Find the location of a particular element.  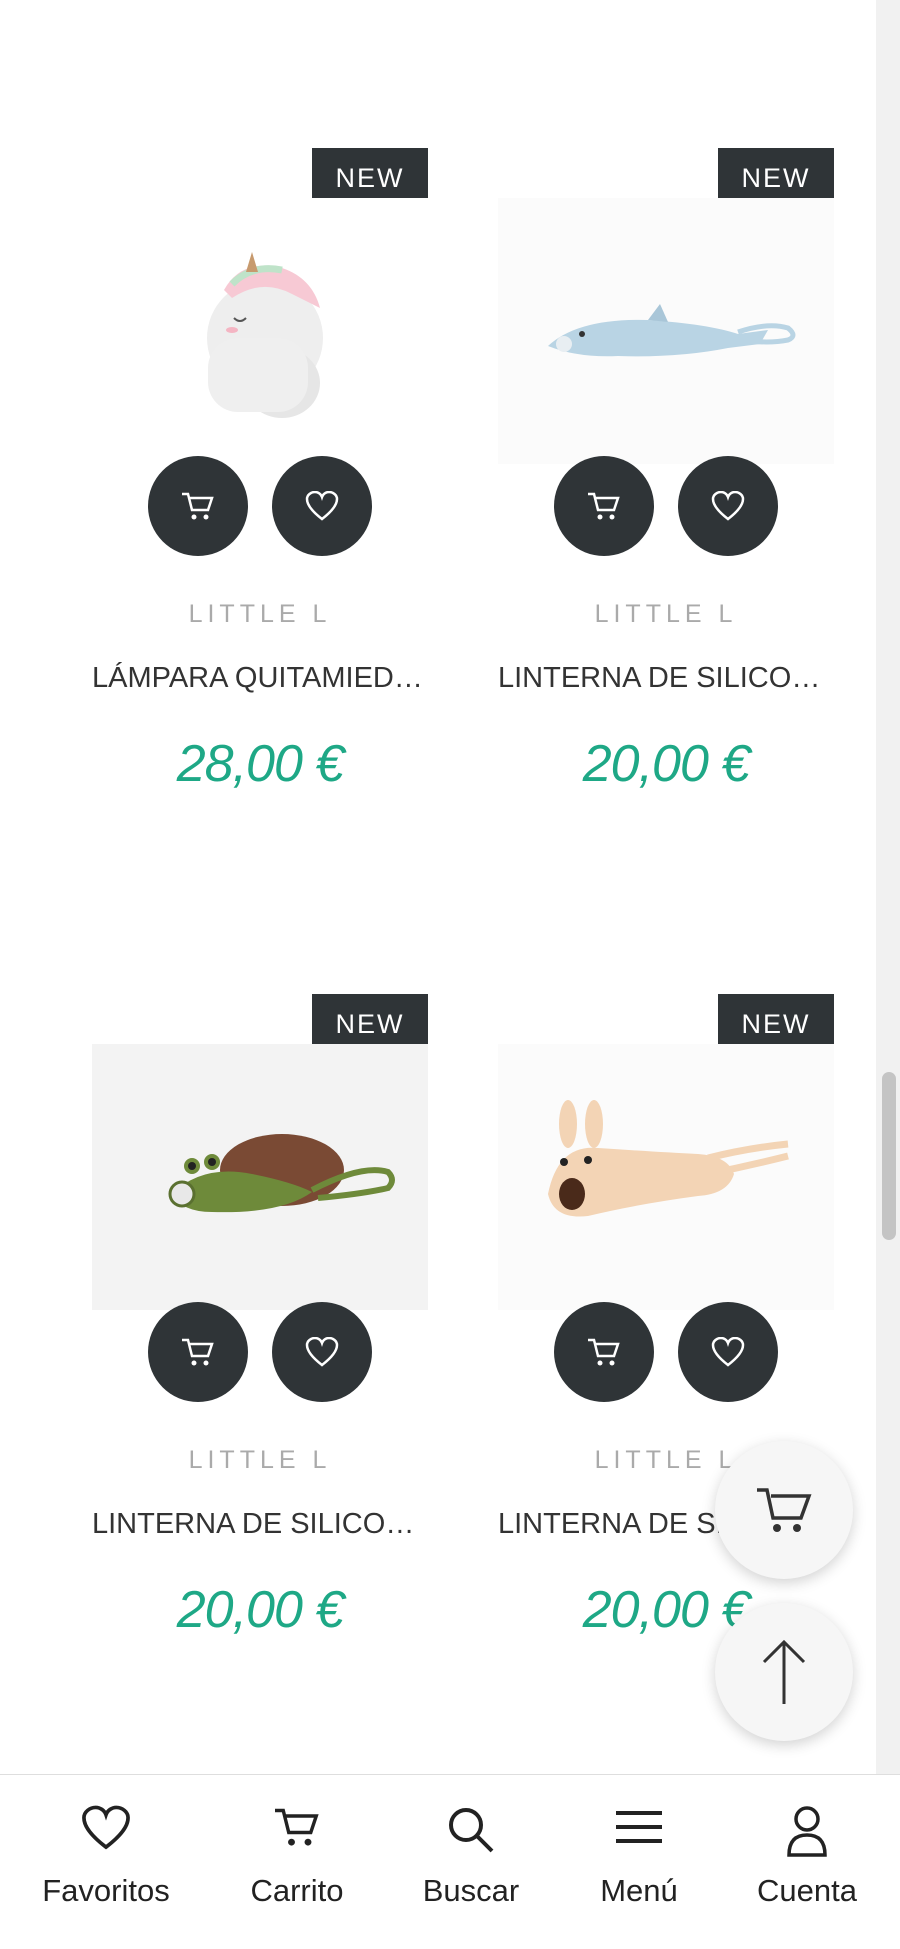

product-card: NEW LITTLE L LÁMPARA QUITAMIEDOS 28,00 € is located at coordinates (260, 518).